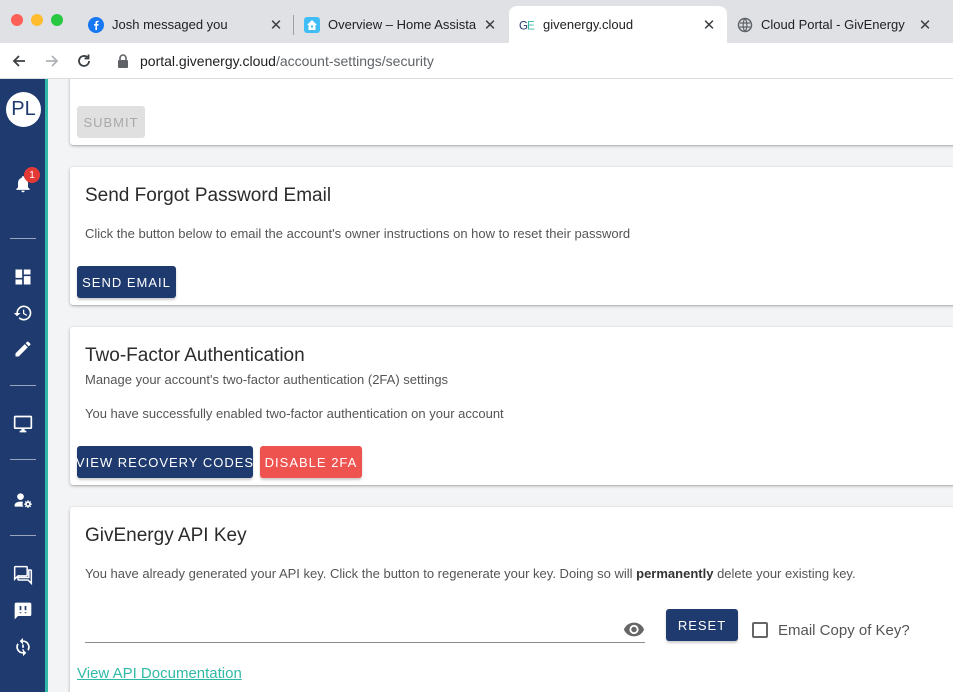  Describe the element at coordinates (57, 20) in the screenshot. I see `zoom-window-button` at that location.